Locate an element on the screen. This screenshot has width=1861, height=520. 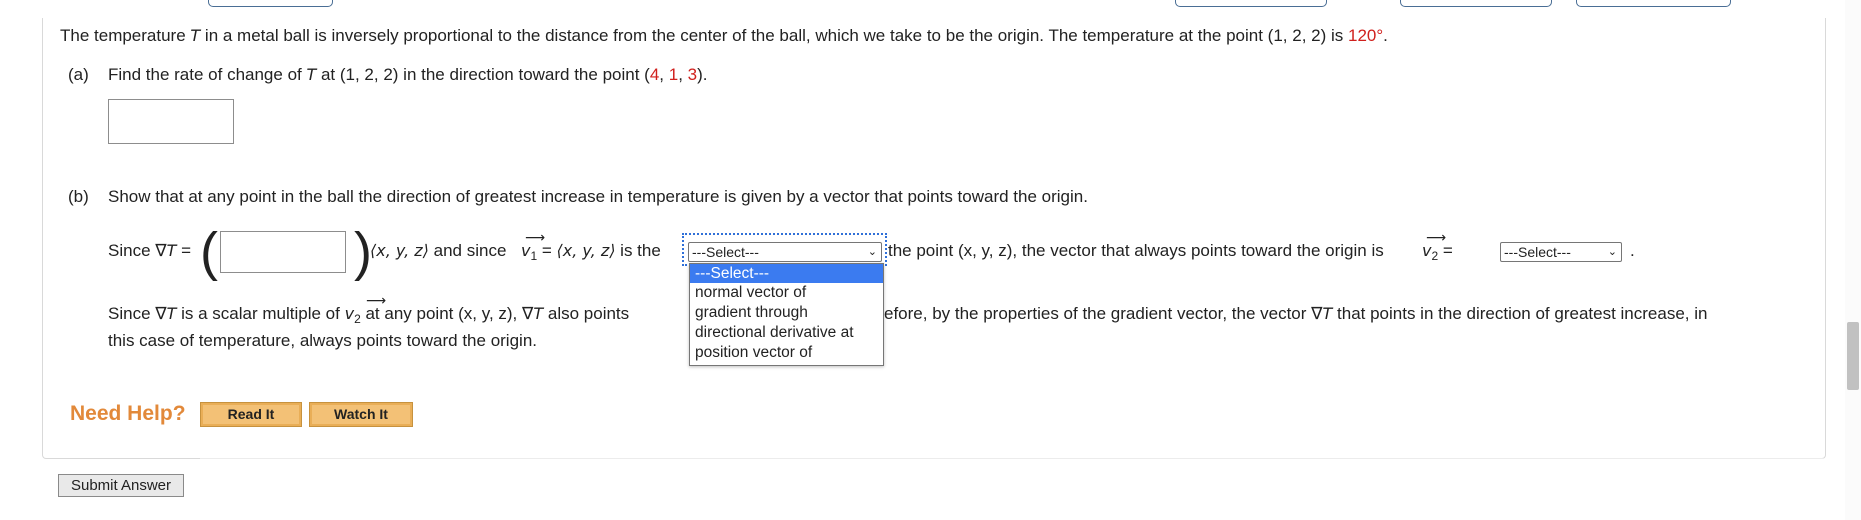
scrollbar is located at coordinates (1853, 260).